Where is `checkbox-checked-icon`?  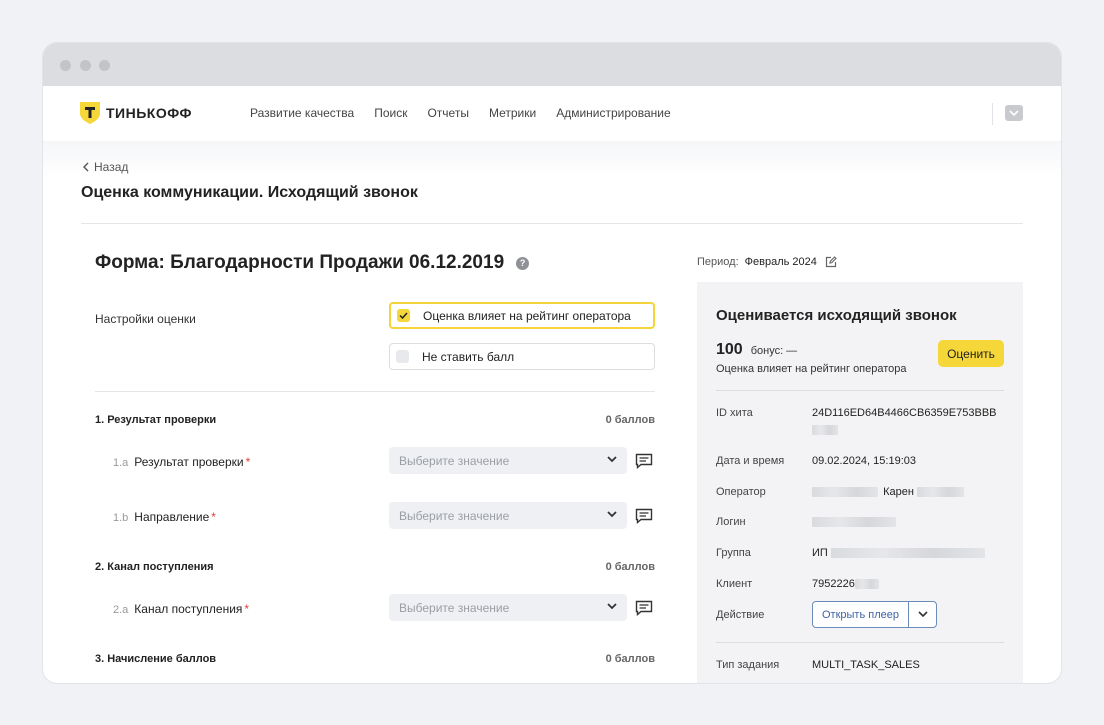
checkbox-checked-icon is located at coordinates (403, 315).